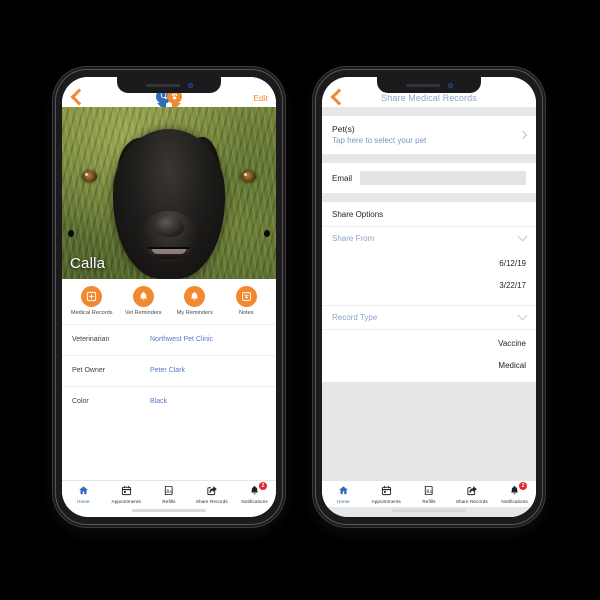 The image size is (600, 600). What do you see at coordinates (91, 313) in the screenshot?
I see `quick-action-label: Medical Records` at bounding box center [91, 313].